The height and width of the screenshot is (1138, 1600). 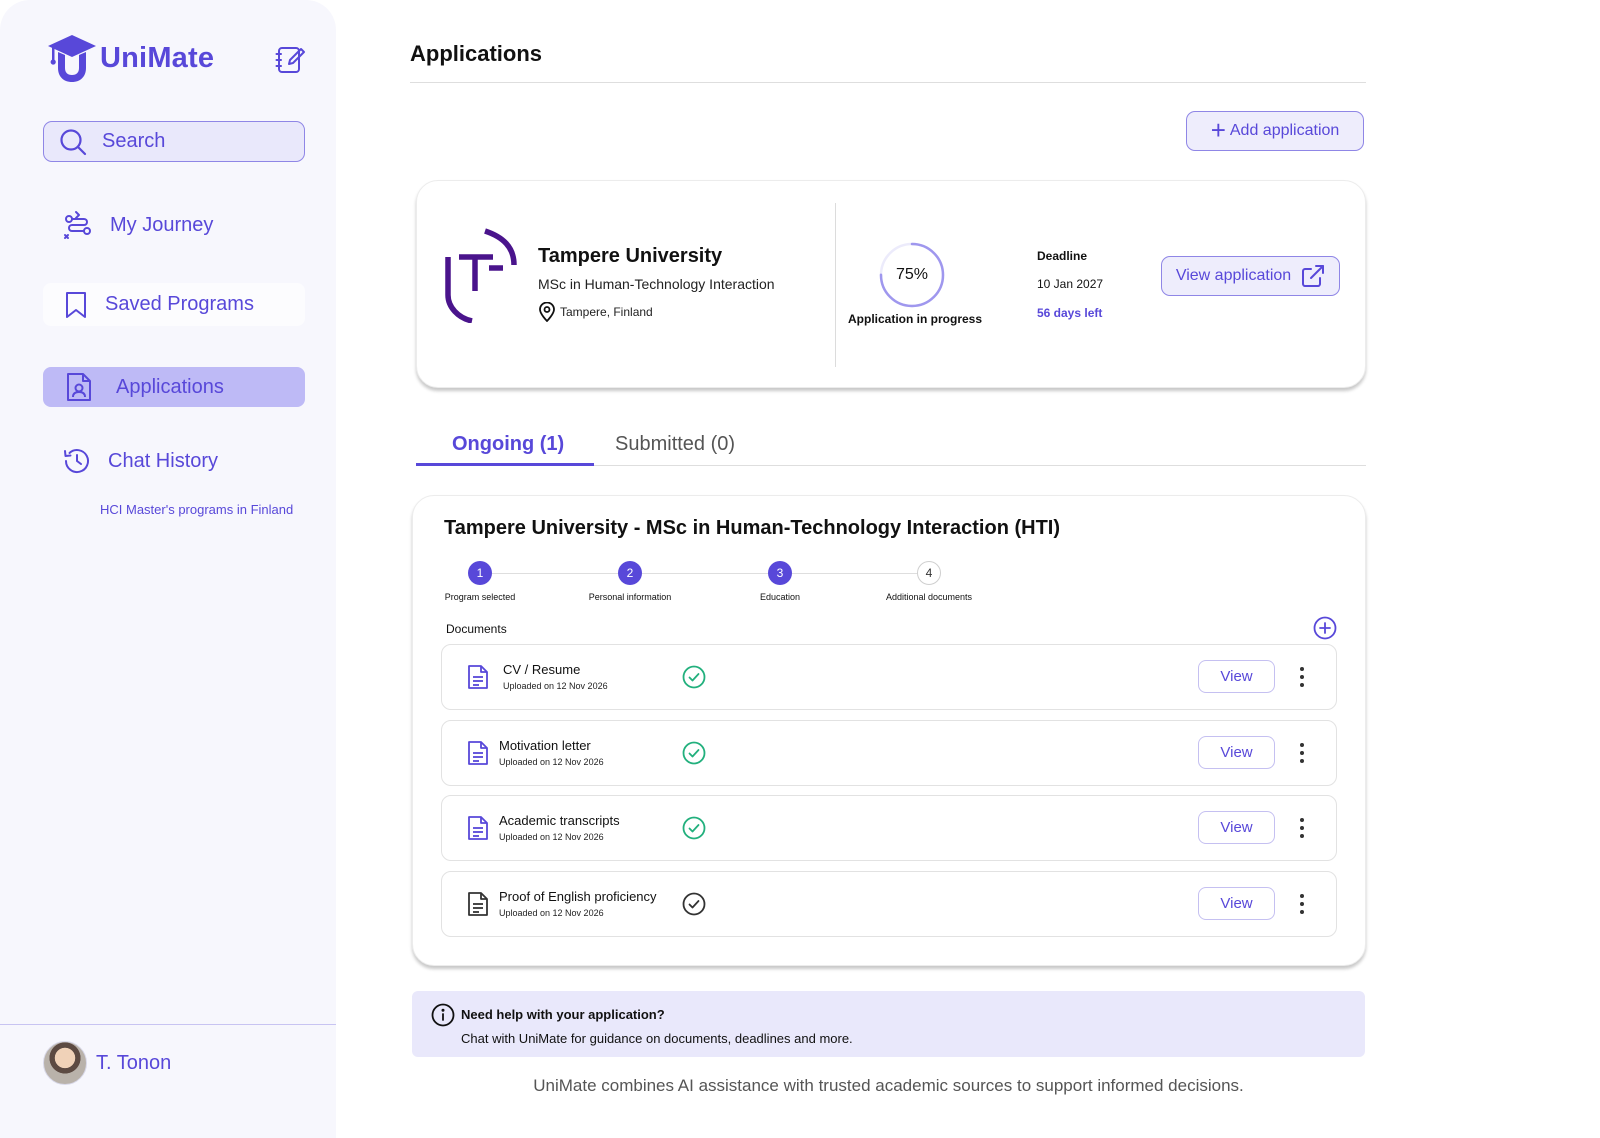 What do you see at coordinates (163, 460) in the screenshot?
I see `sidebar-item-label: Chat History` at bounding box center [163, 460].